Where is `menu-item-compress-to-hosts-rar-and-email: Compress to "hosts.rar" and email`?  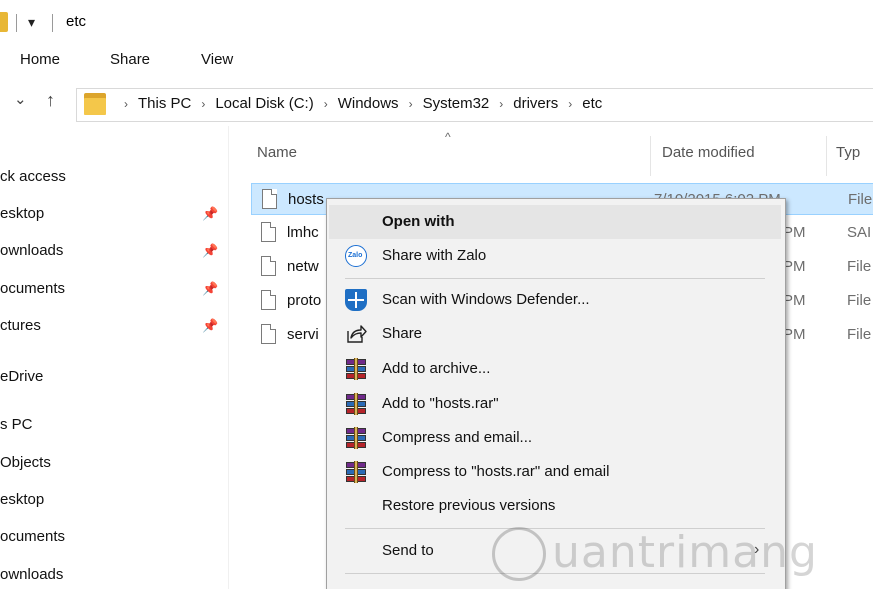
menu-item-compress-to-hosts-rar-and-email: Compress to "hosts.rar" and email is located at coordinates (555, 472).